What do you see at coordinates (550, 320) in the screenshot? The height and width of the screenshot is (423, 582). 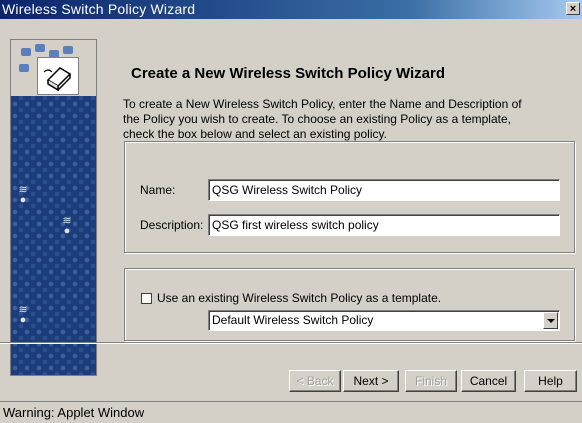 I see `chevron-down-icon` at bounding box center [550, 320].